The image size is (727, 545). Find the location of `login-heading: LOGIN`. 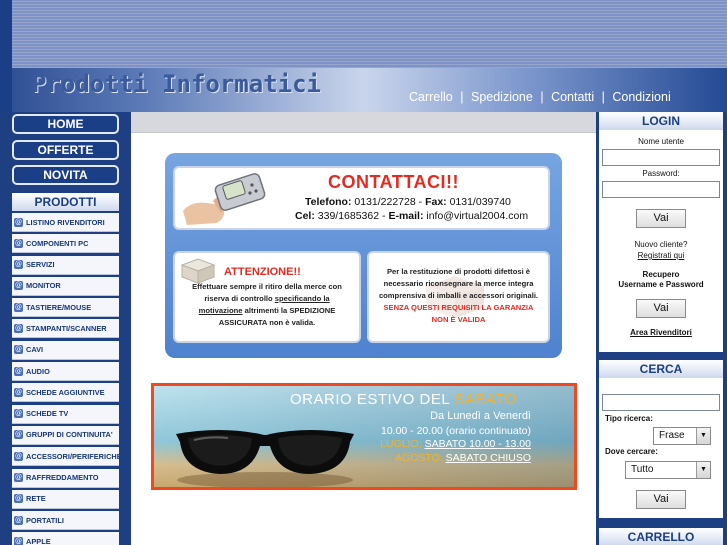

login-heading: LOGIN is located at coordinates (661, 121).